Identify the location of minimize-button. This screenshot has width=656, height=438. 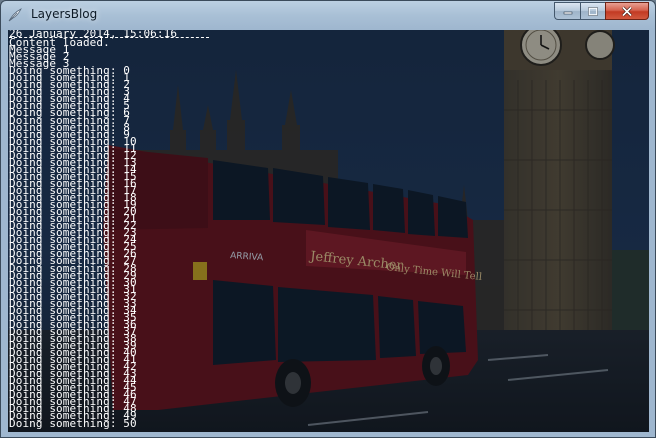
(567, 11).